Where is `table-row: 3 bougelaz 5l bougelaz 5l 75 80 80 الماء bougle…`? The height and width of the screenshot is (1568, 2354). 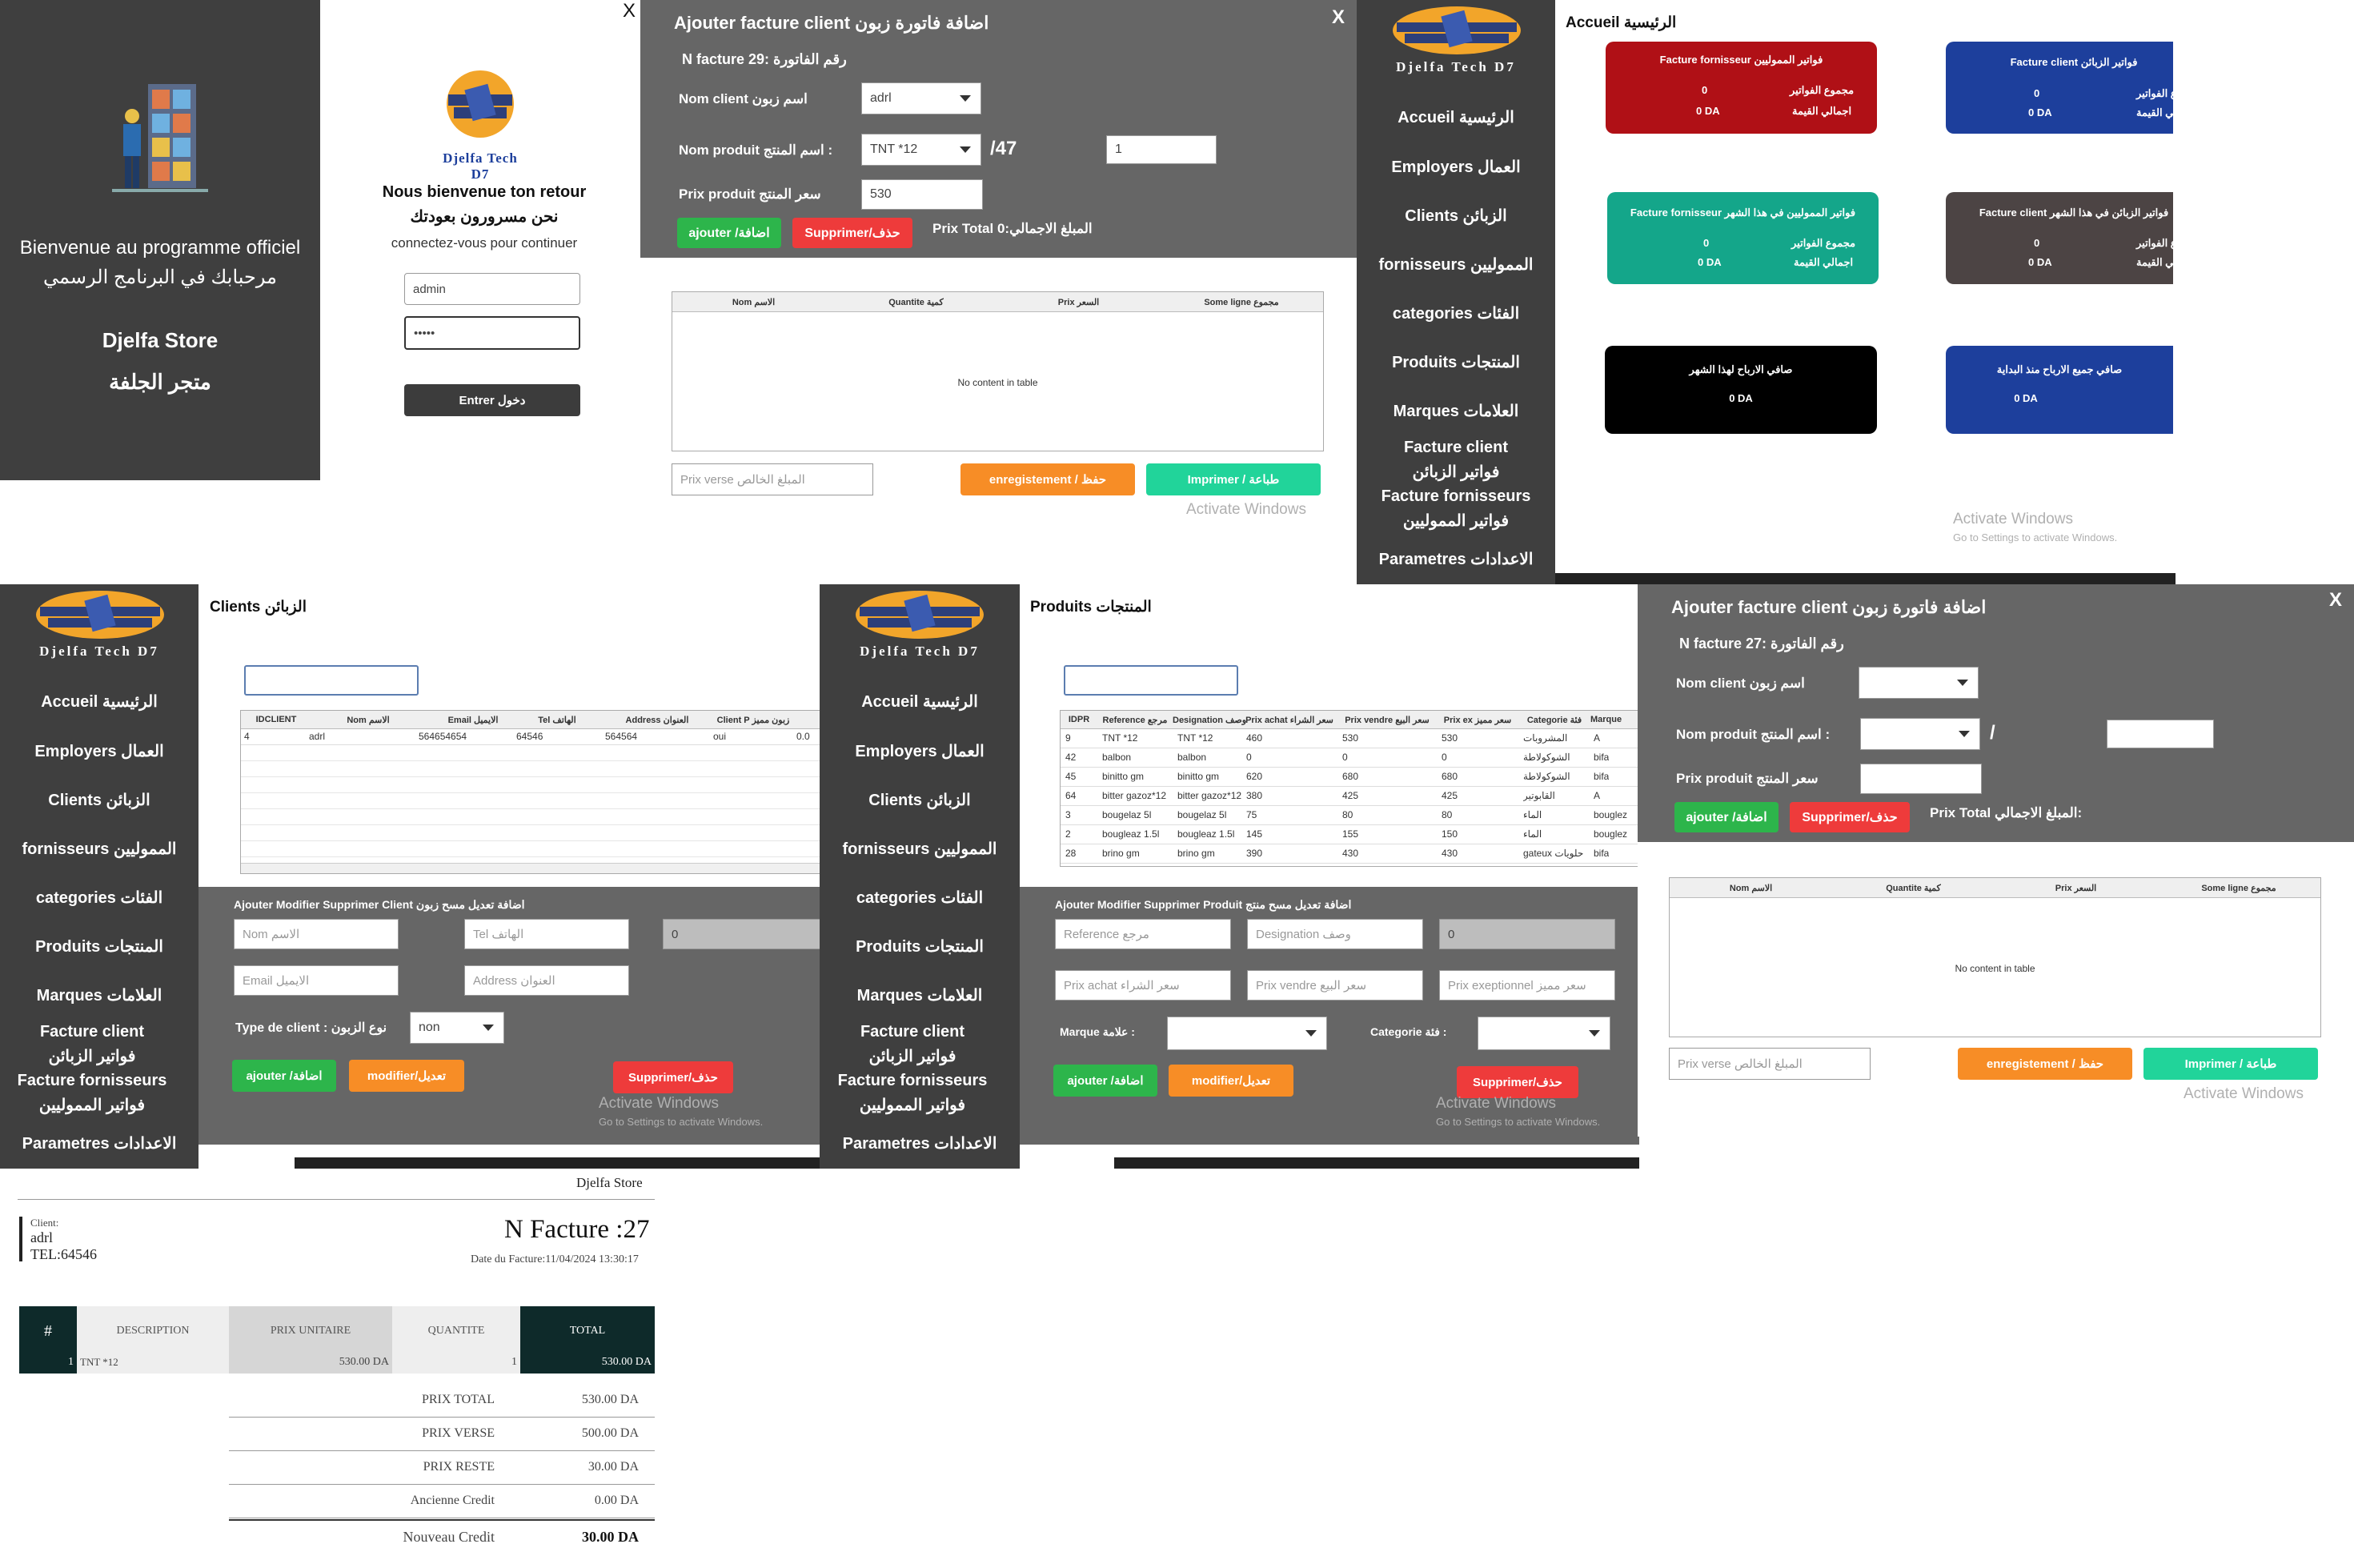
table-row: 3 bougelaz 5l bougelaz 5l 75 80 80 الماء bougle… is located at coordinates (1350, 815).